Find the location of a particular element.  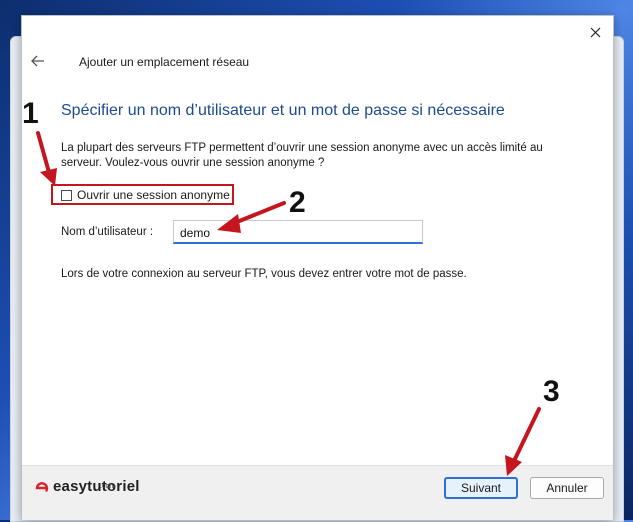

close-button is located at coordinates (595, 32).